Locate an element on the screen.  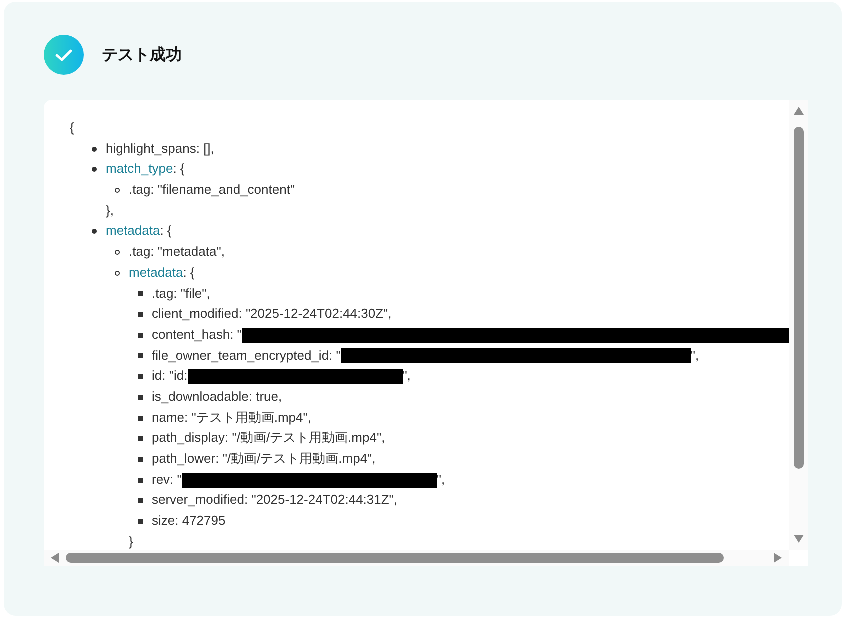
json-line: path_display: "/動画/テスト用動画.mp4", is located at coordinates (269, 438).